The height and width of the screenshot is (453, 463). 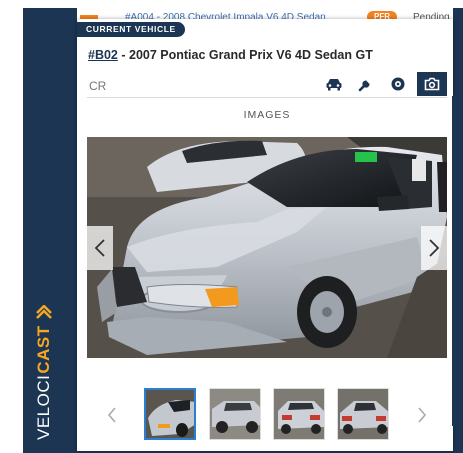 What do you see at coordinates (131, 29) in the screenshot?
I see `current-vehicle-label: CURRENT VEHICLE` at bounding box center [131, 29].